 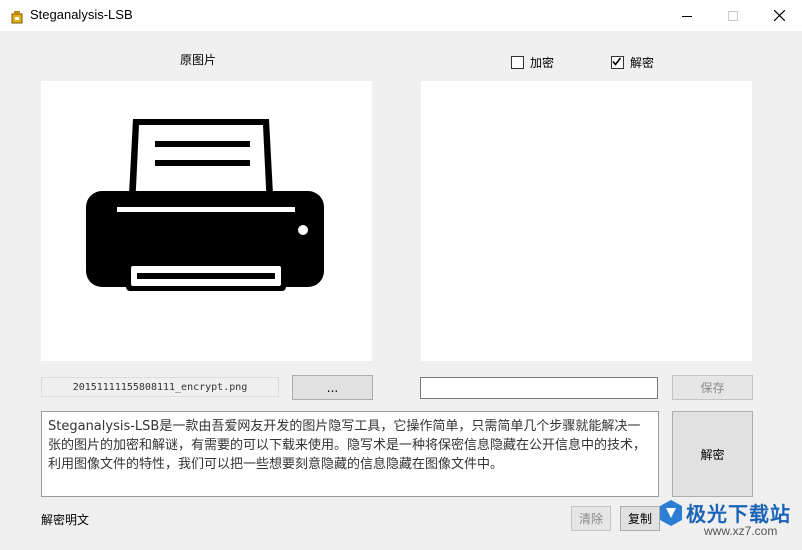 What do you see at coordinates (539, 388) in the screenshot?
I see `output-path-input` at bounding box center [539, 388].